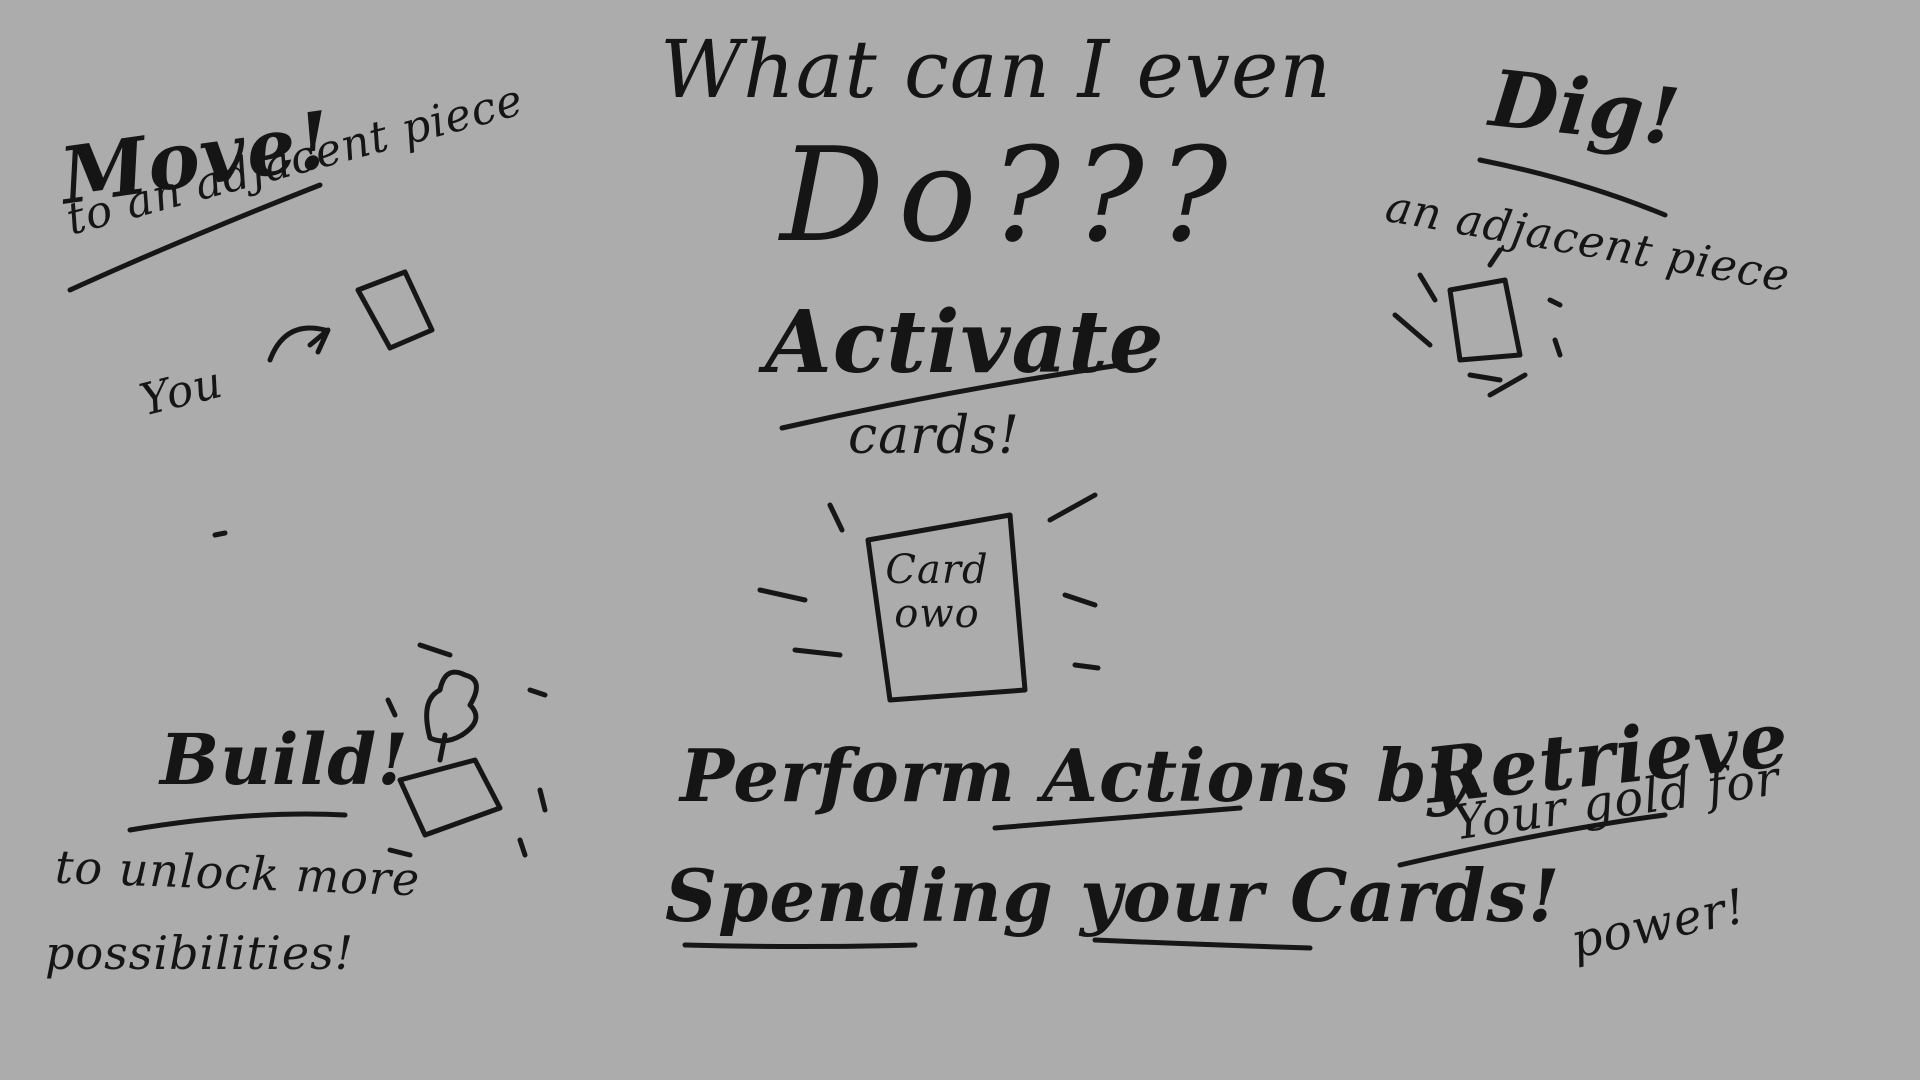  I want to click on stray-mark, so click(220, 534).